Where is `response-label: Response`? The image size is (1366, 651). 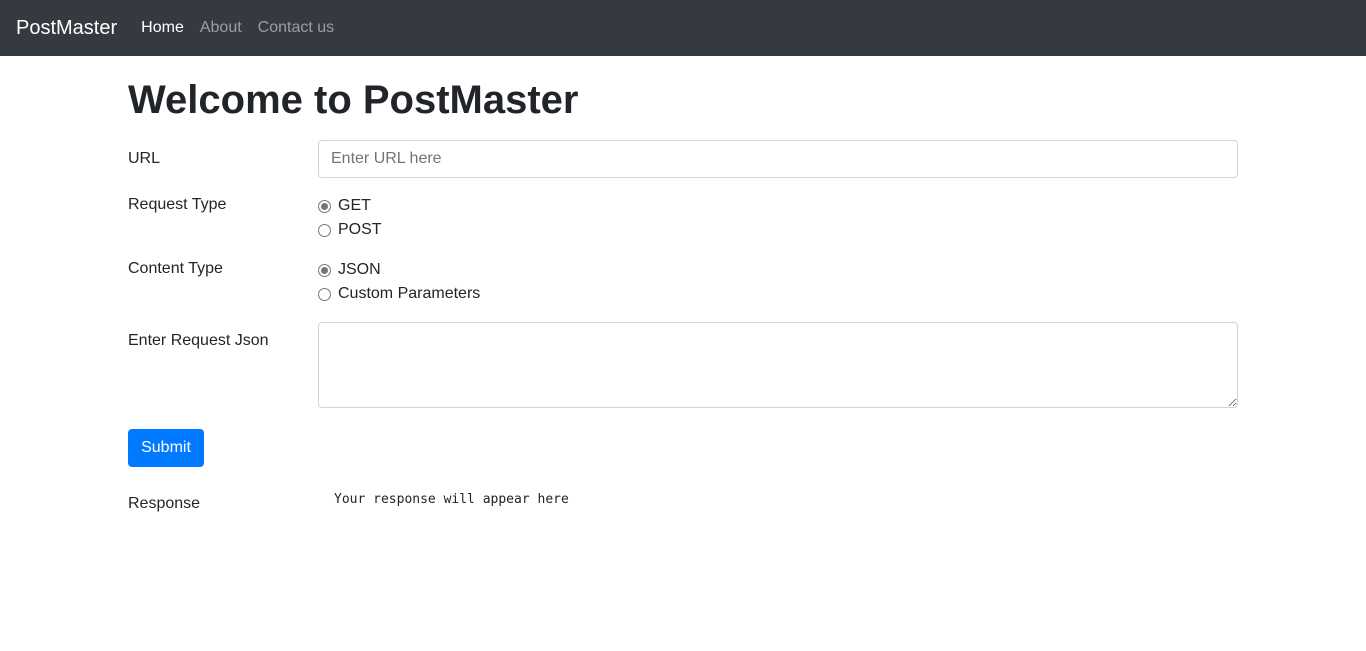 response-label: Response is located at coordinates (164, 503).